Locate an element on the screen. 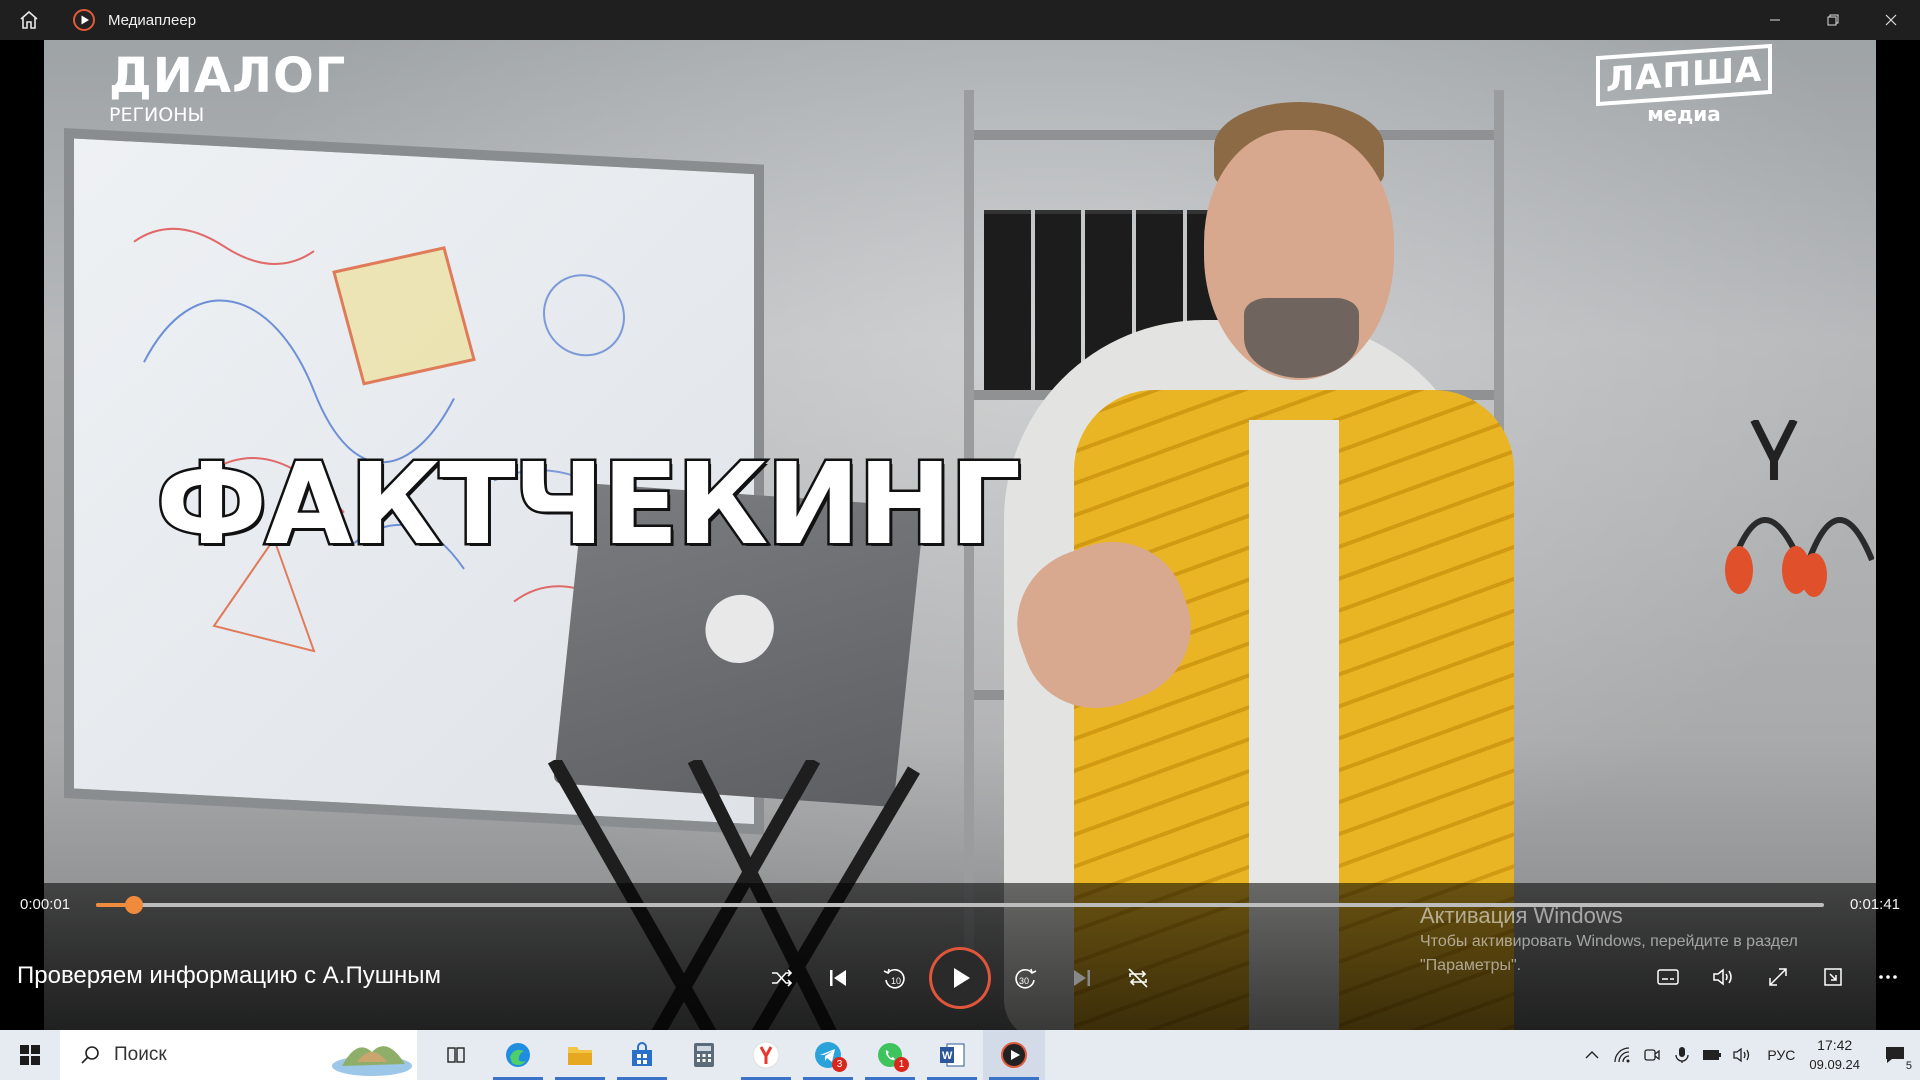 This screenshot has height=1080, width=1920. app-badge: 1 is located at coordinates (901, 1064).